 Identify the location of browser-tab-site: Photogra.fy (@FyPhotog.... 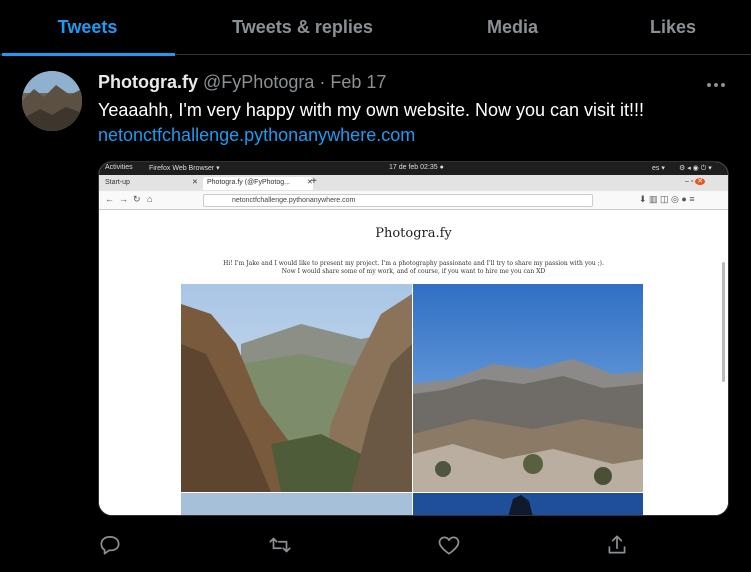
(258, 183).